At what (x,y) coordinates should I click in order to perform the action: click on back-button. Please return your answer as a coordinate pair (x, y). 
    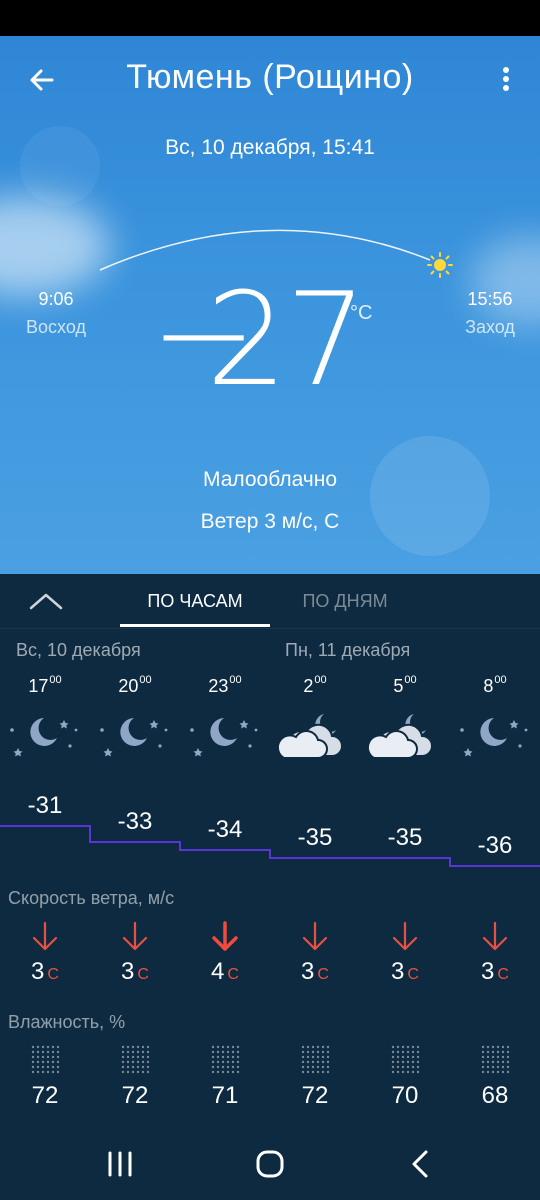
    Looking at the image, I should click on (42, 80).